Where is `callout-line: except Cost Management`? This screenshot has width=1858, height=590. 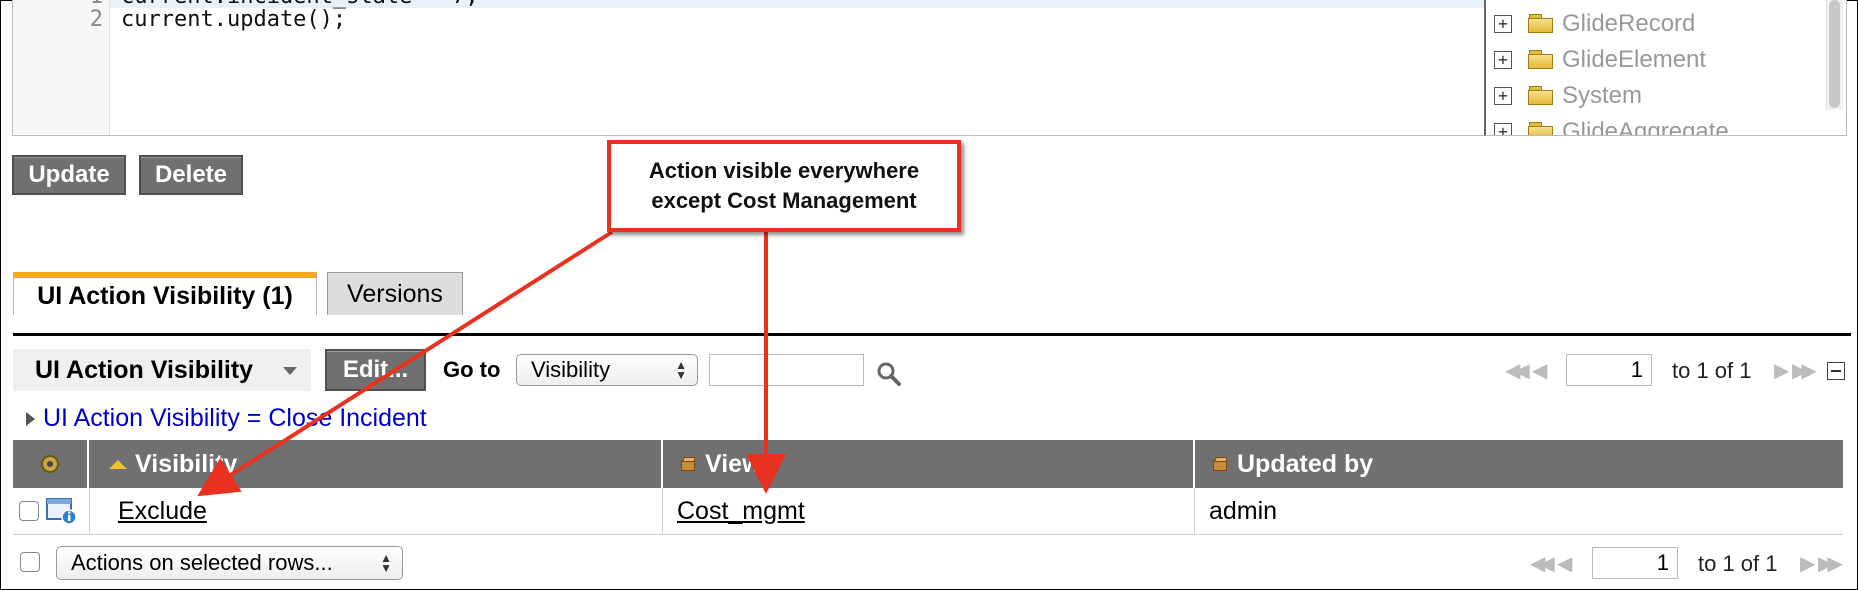 callout-line: except Cost Management is located at coordinates (784, 200).